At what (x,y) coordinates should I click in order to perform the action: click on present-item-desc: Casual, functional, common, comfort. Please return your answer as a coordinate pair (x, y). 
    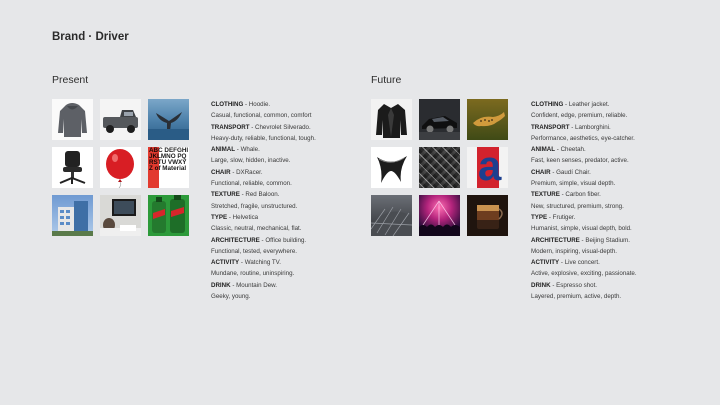
    Looking at the image, I should click on (261, 116).